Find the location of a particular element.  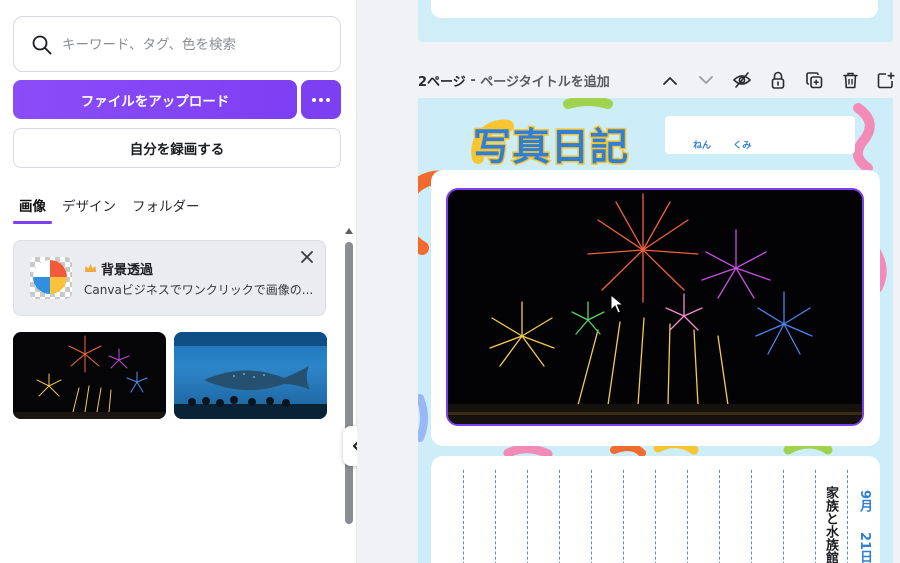

page-number-label: 2ページ is located at coordinates (442, 82).